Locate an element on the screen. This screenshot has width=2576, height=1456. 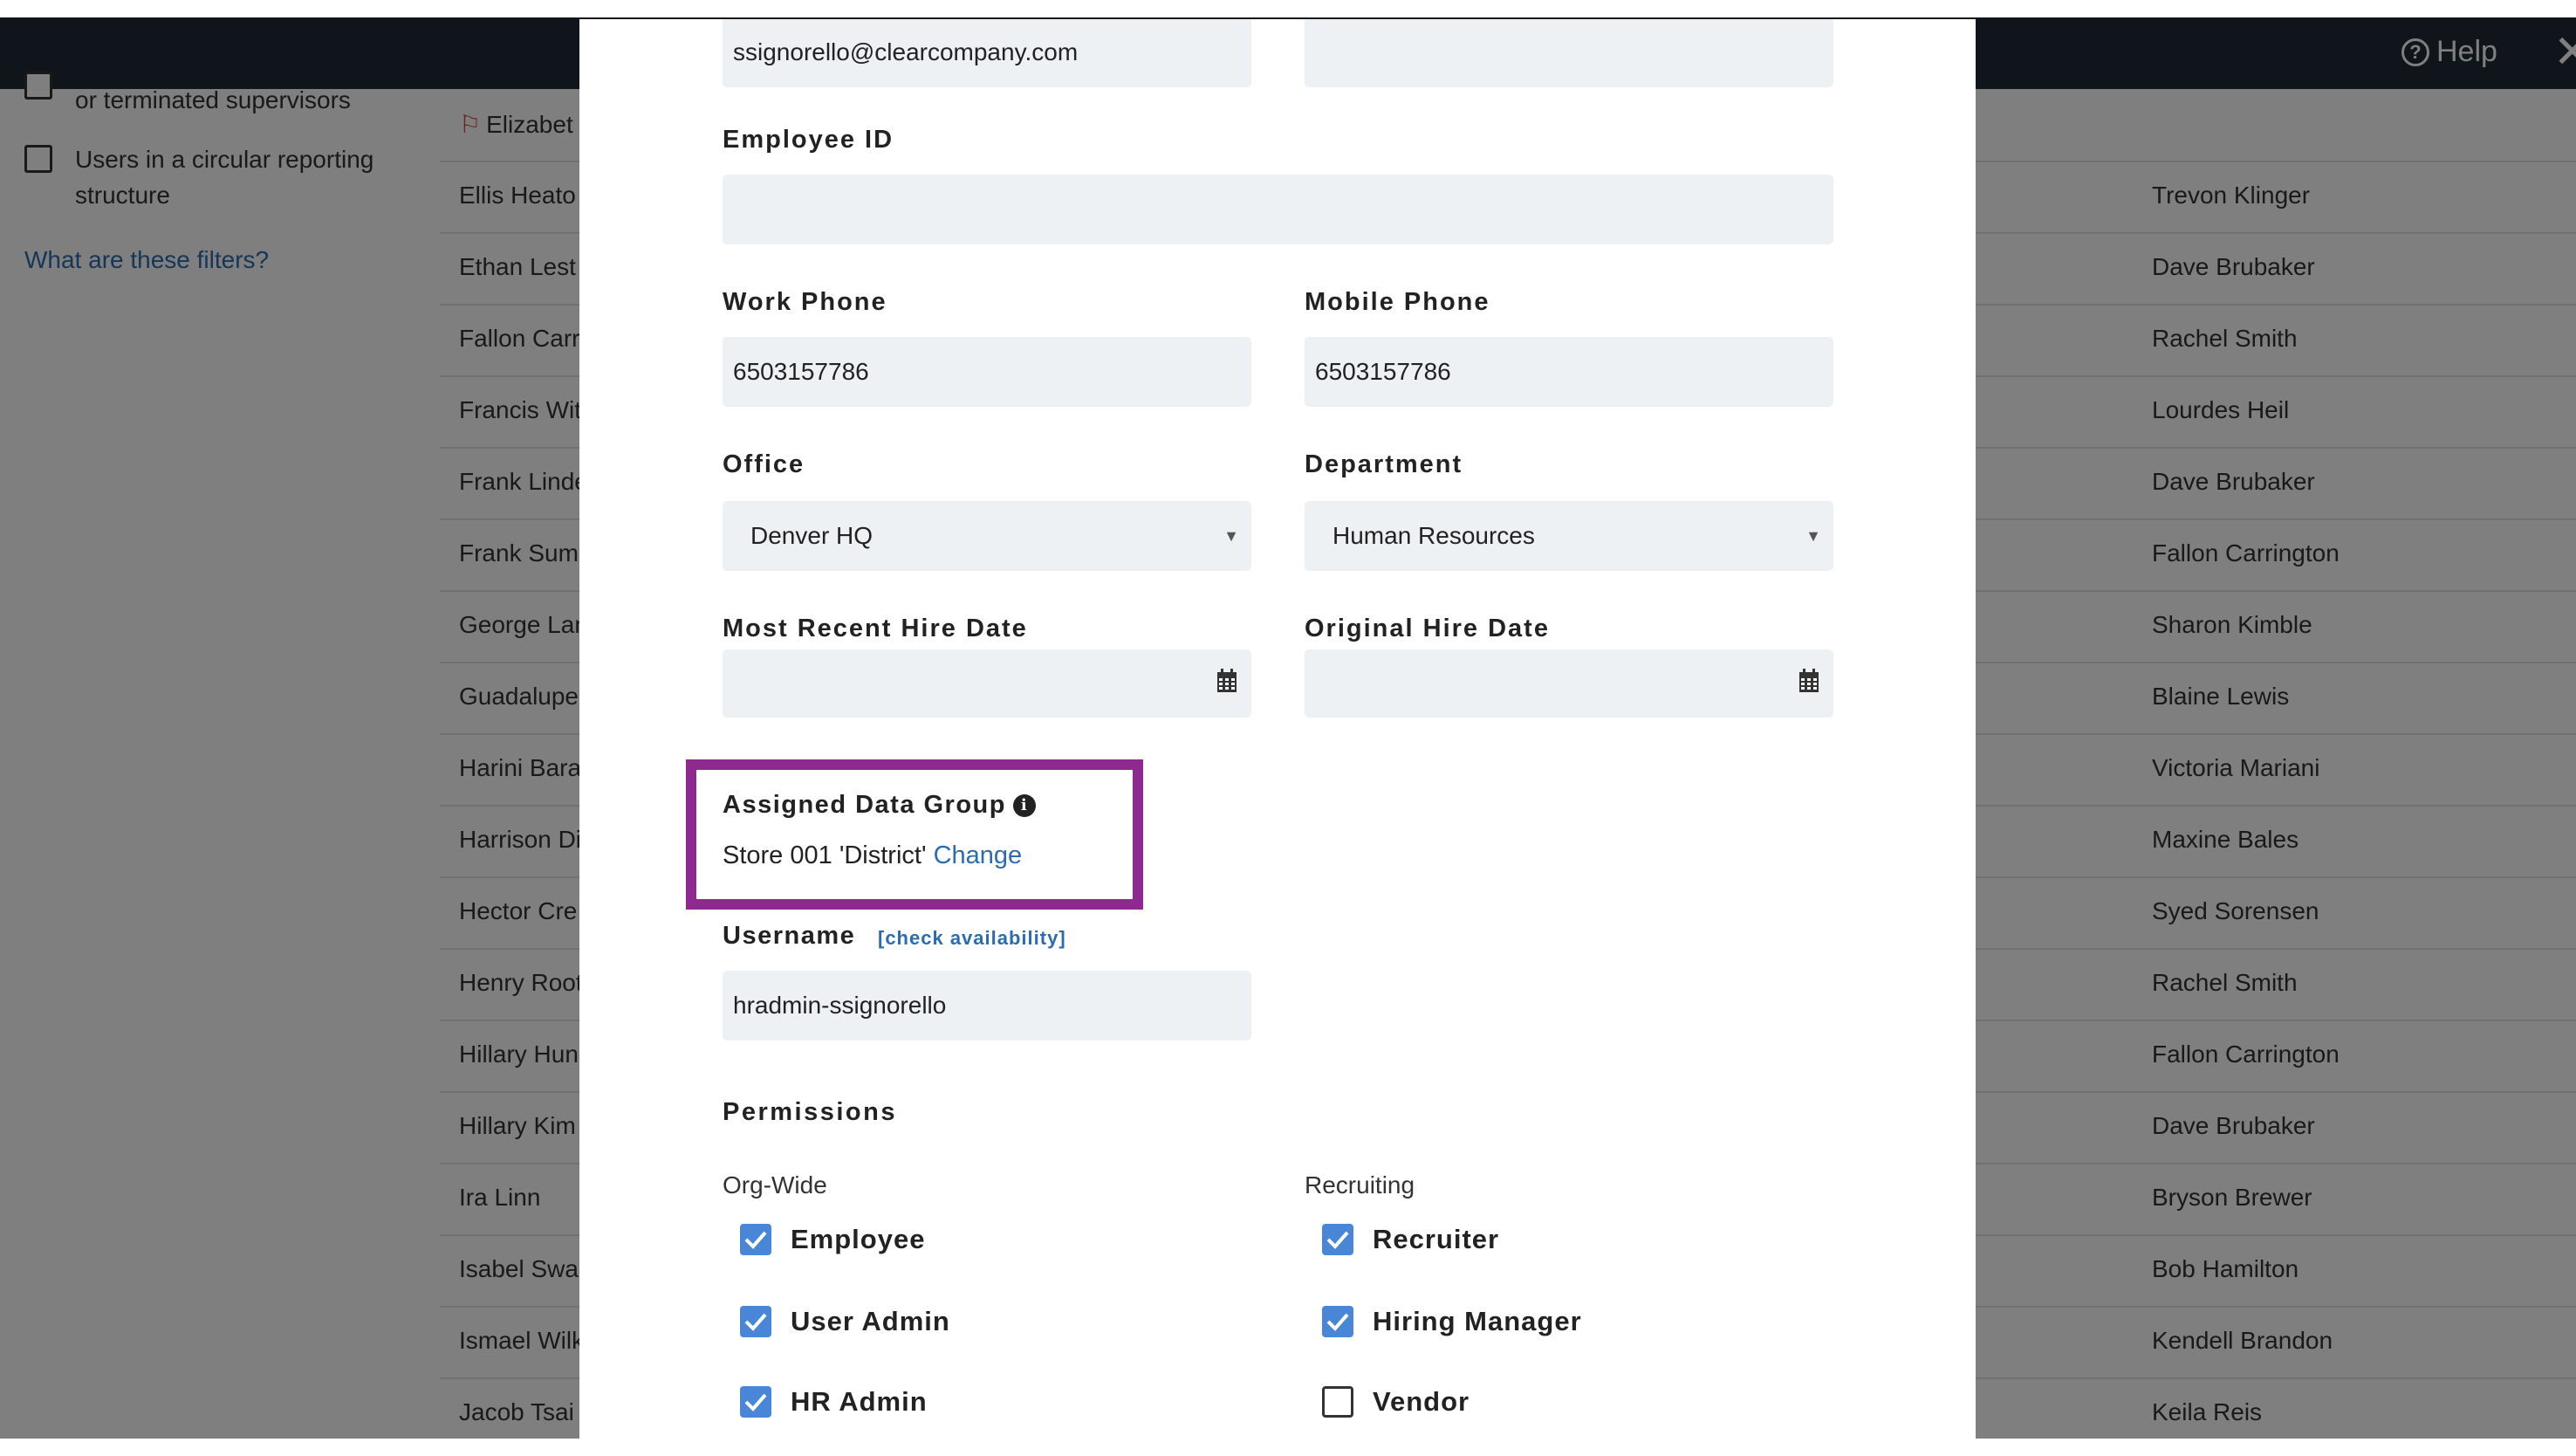
permission-label: Vendor is located at coordinates (1422, 1401).